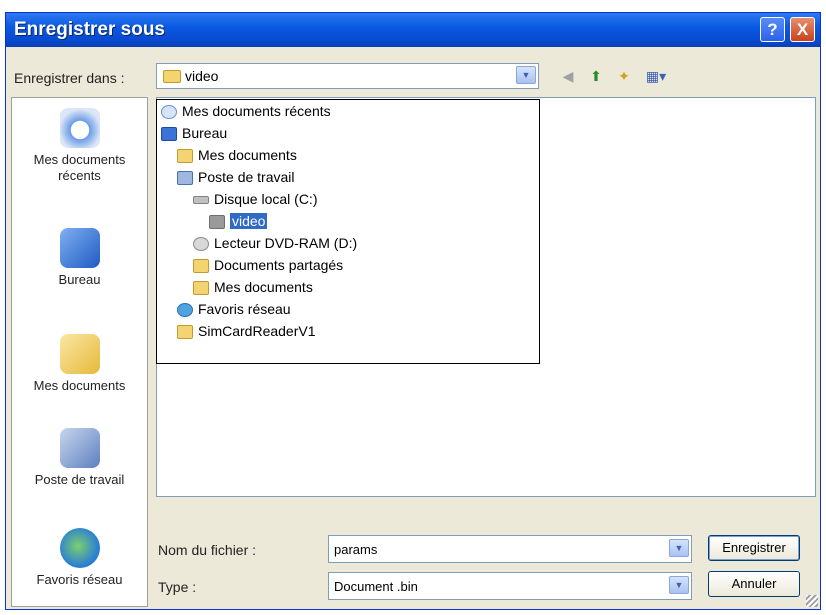  I want to click on place-my-computer: Poste de travail, so click(79, 458).